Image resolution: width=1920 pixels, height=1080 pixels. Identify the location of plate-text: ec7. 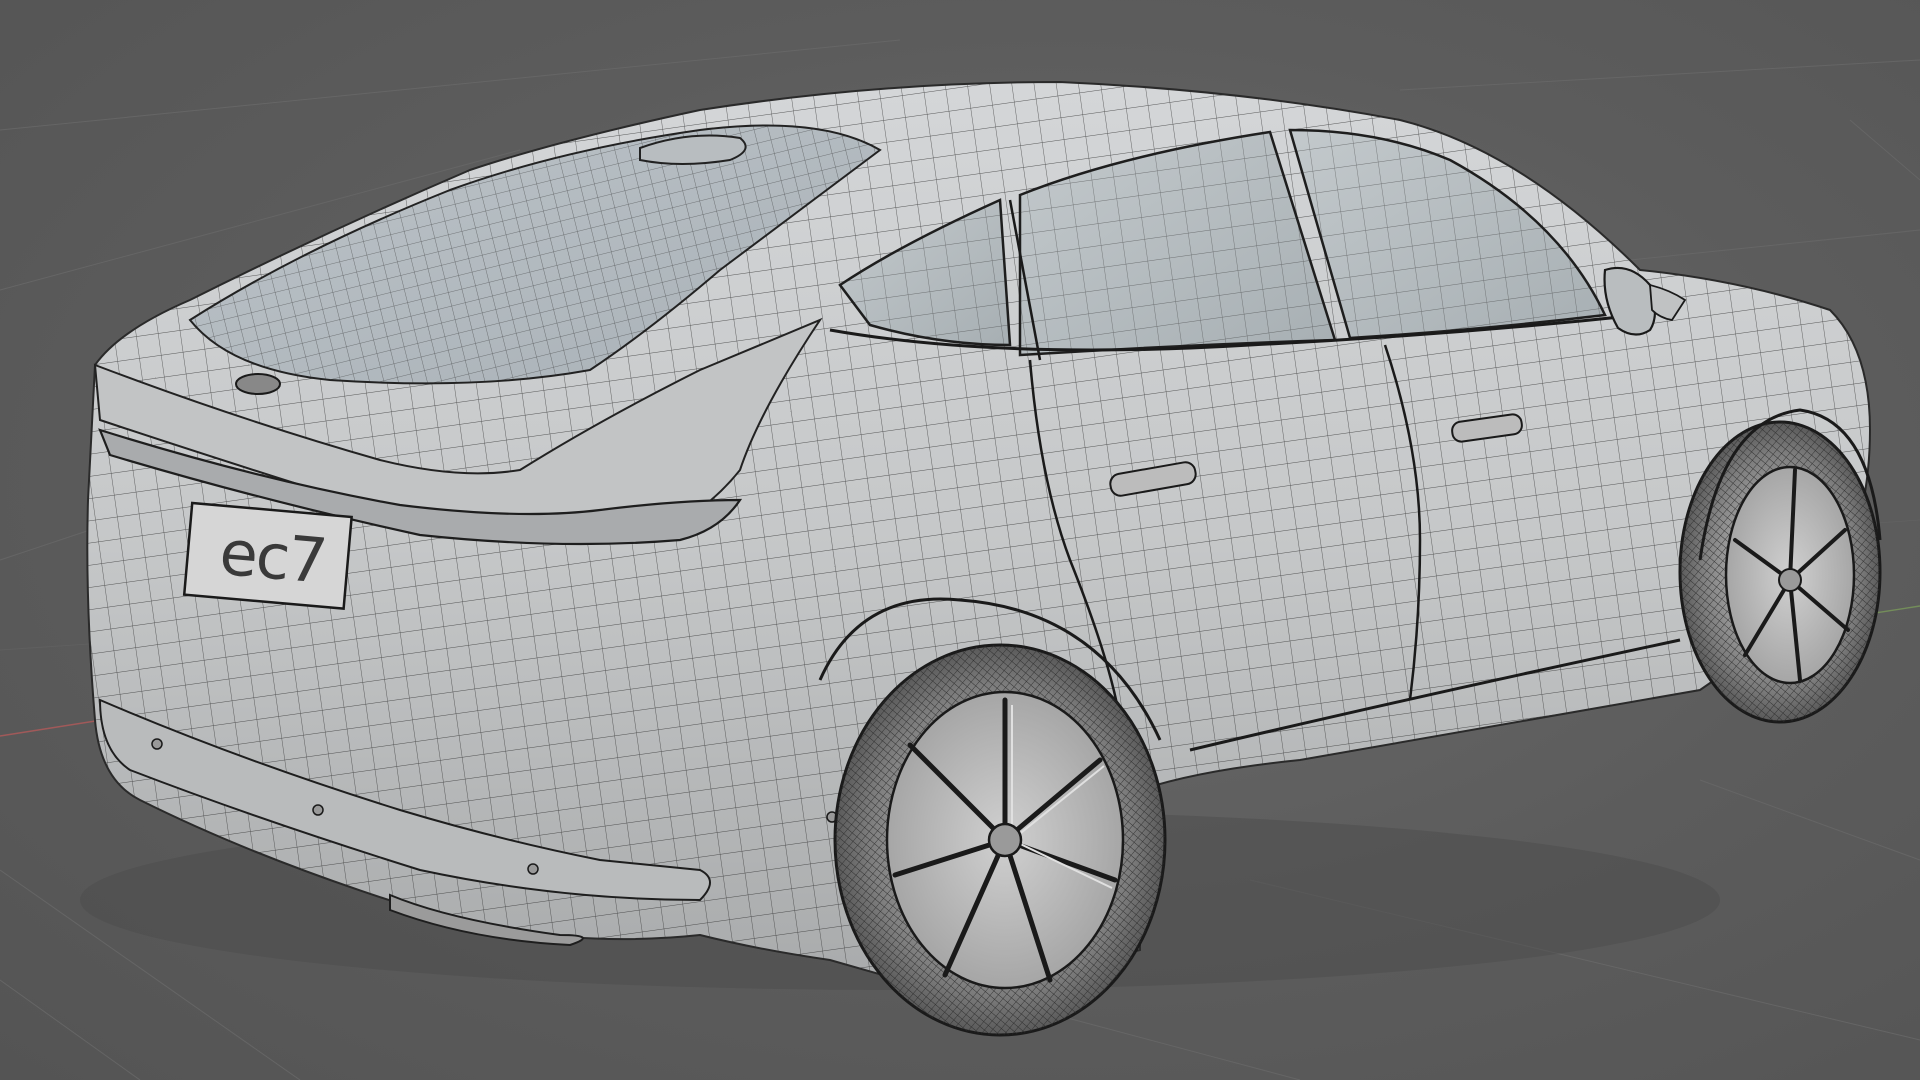
(273, 557).